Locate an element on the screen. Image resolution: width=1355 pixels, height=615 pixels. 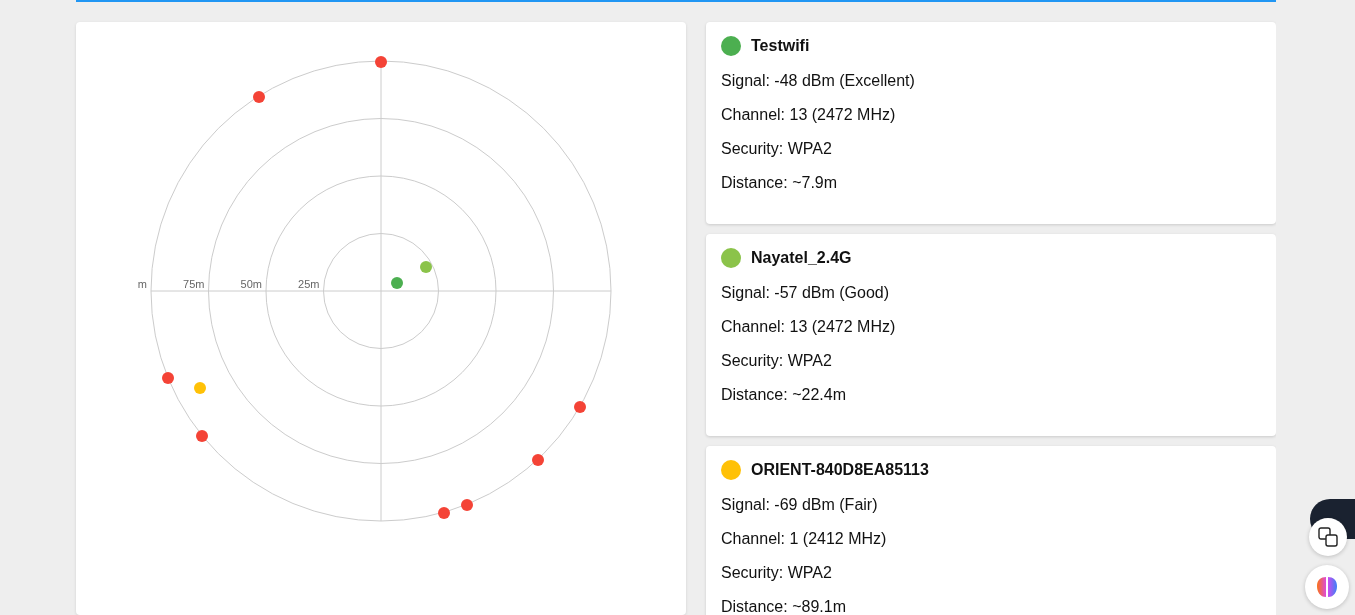
ring-label: 75m is located at coordinates (194, 284).